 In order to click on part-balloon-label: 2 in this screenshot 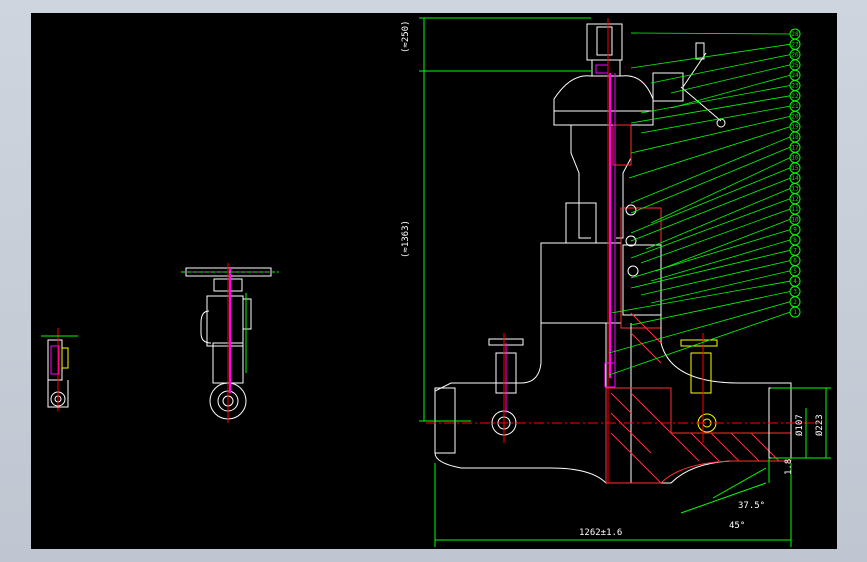, I will do `click(795, 302)`.